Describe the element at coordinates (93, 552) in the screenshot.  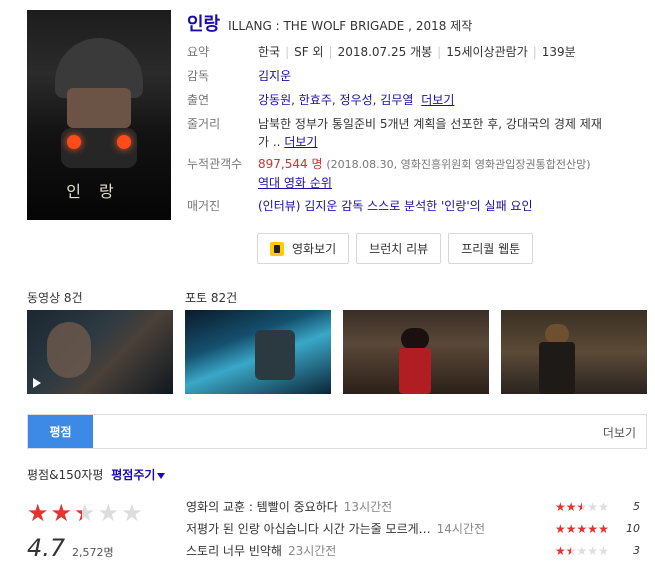
I see `rating-count: 2,572명` at that location.